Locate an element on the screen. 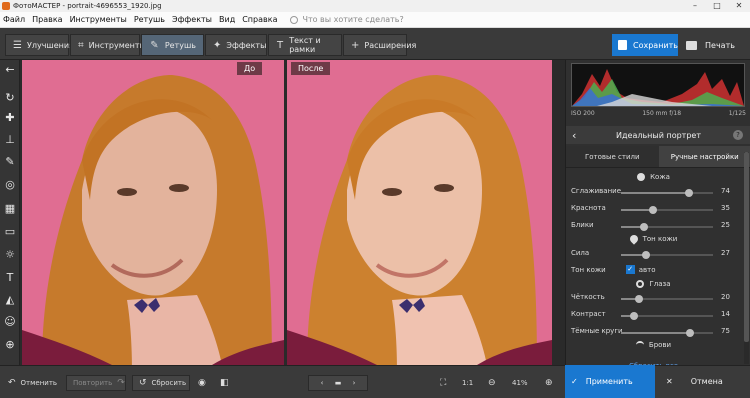 Image resolution: width=750 pixels, height=398 pixels. tab-effects: ✦ Эффекты is located at coordinates (236, 45).